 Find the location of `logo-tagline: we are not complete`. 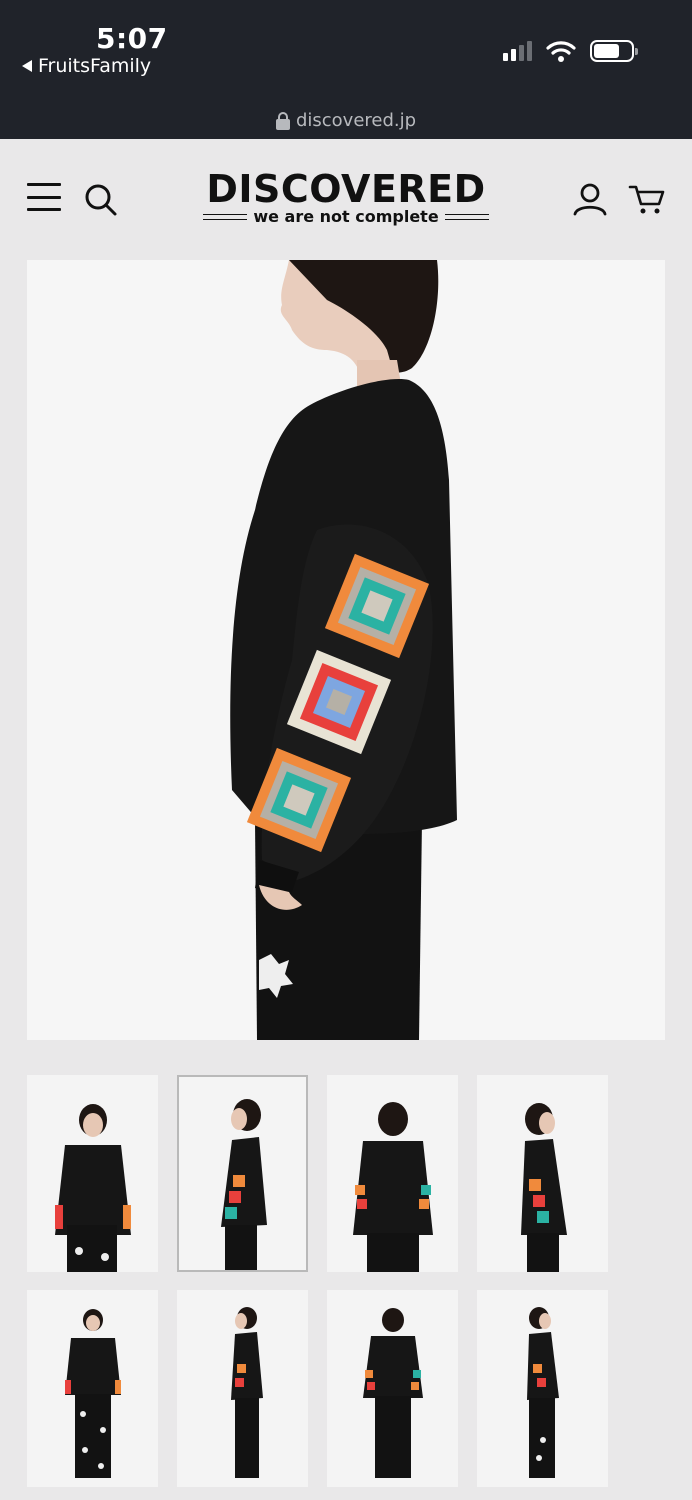

logo-tagline: we are not complete is located at coordinates (346, 216).